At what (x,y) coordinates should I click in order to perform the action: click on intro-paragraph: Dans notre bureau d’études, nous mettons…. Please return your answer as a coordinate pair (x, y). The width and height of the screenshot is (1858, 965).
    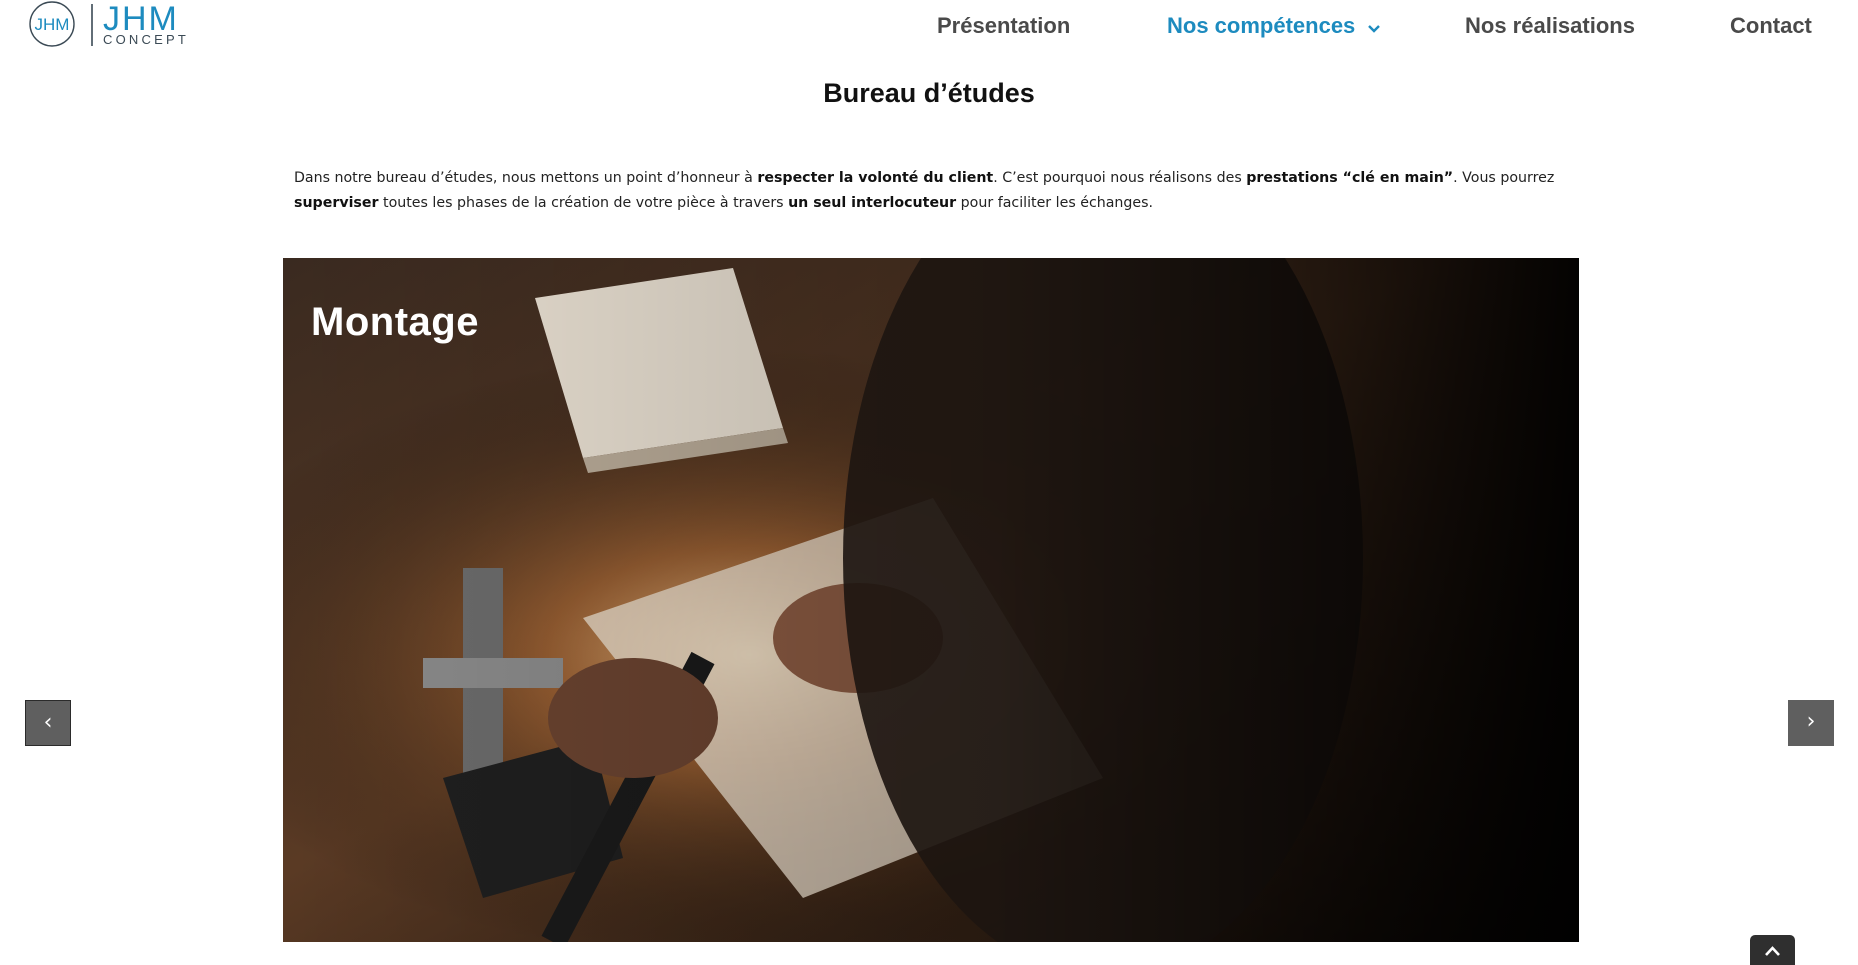
    Looking at the image, I should click on (939, 191).